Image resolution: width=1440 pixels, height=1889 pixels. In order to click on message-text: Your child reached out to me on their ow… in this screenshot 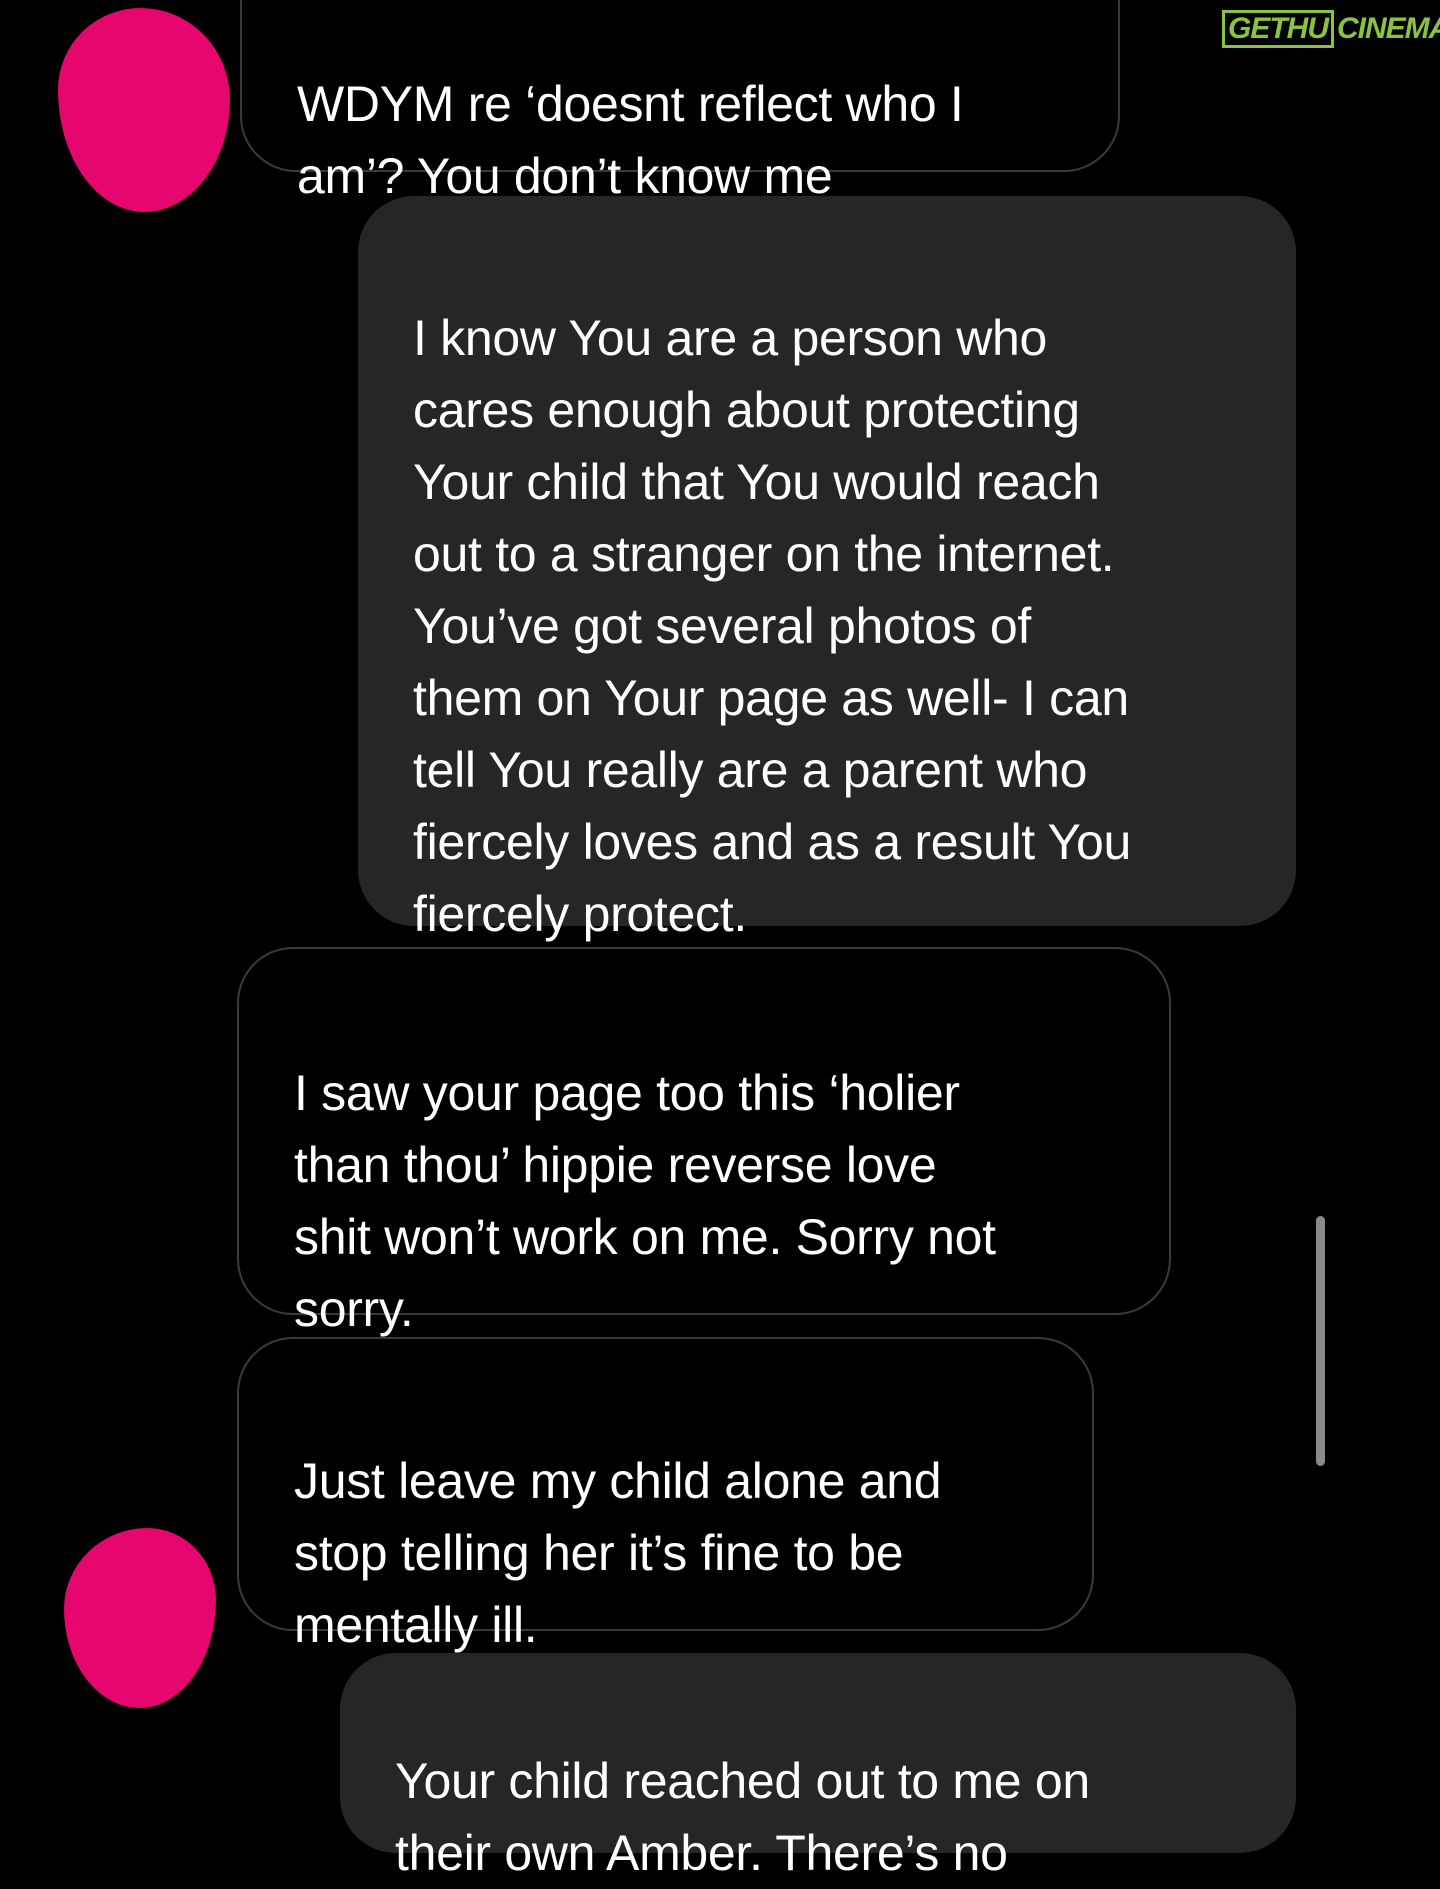, I will do `click(742, 1817)`.